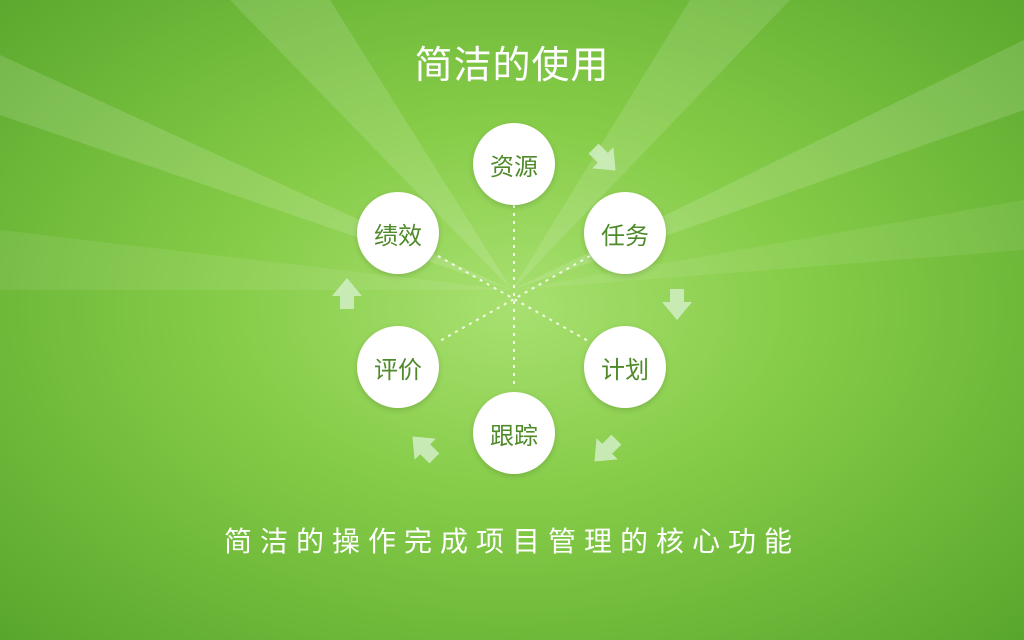  Describe the element at coordinates (347, 293) in the screenshot. I see `arrow-up-icon` at that location.